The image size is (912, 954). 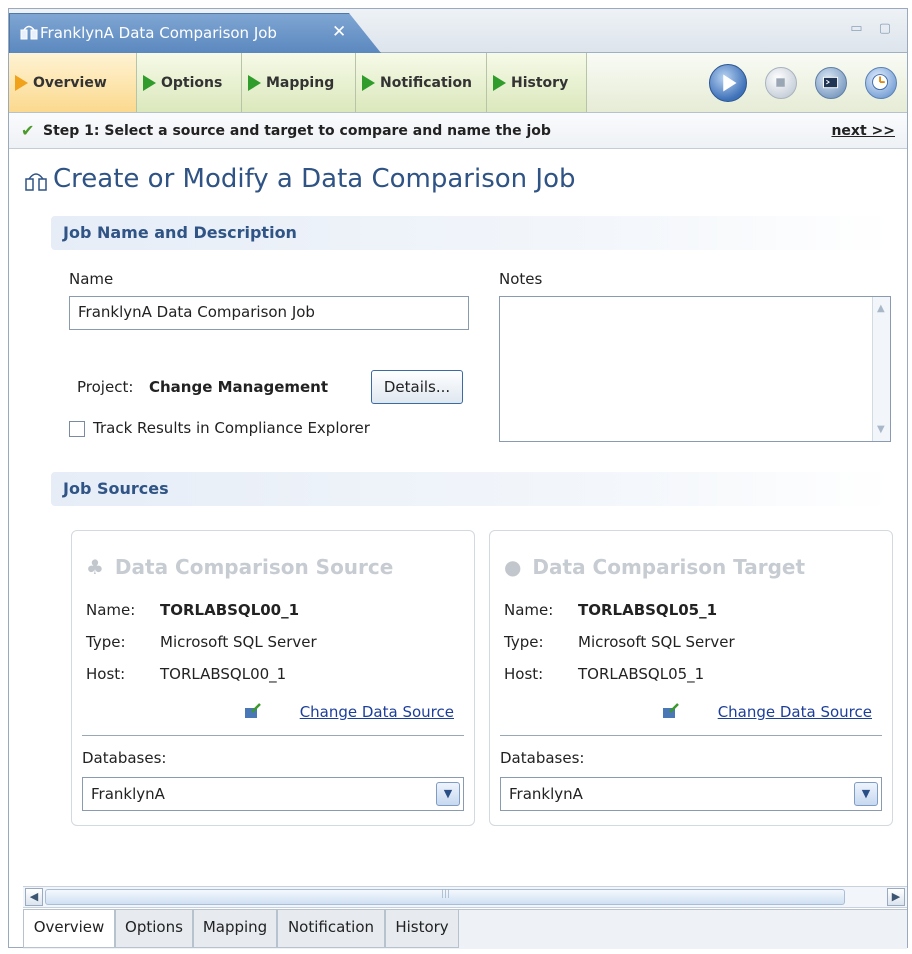 I want to click on target-database-select: FranklynA ▼, so click(x=691, y=794).